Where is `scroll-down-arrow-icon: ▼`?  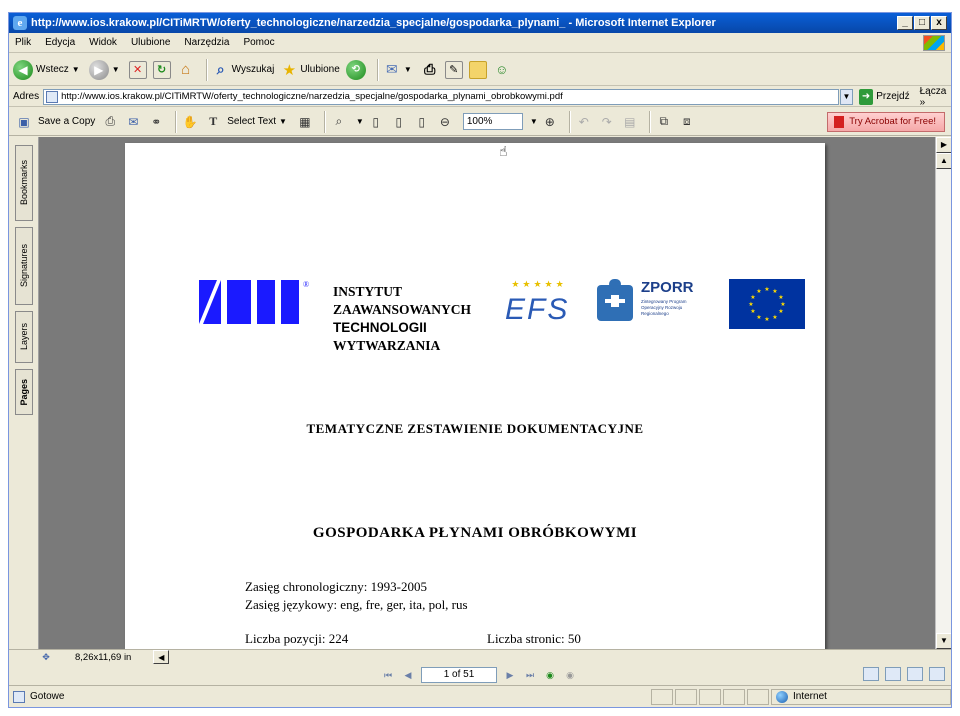
scroll-down-arrow-icon: ▼ is located at coordinates (943, 641).